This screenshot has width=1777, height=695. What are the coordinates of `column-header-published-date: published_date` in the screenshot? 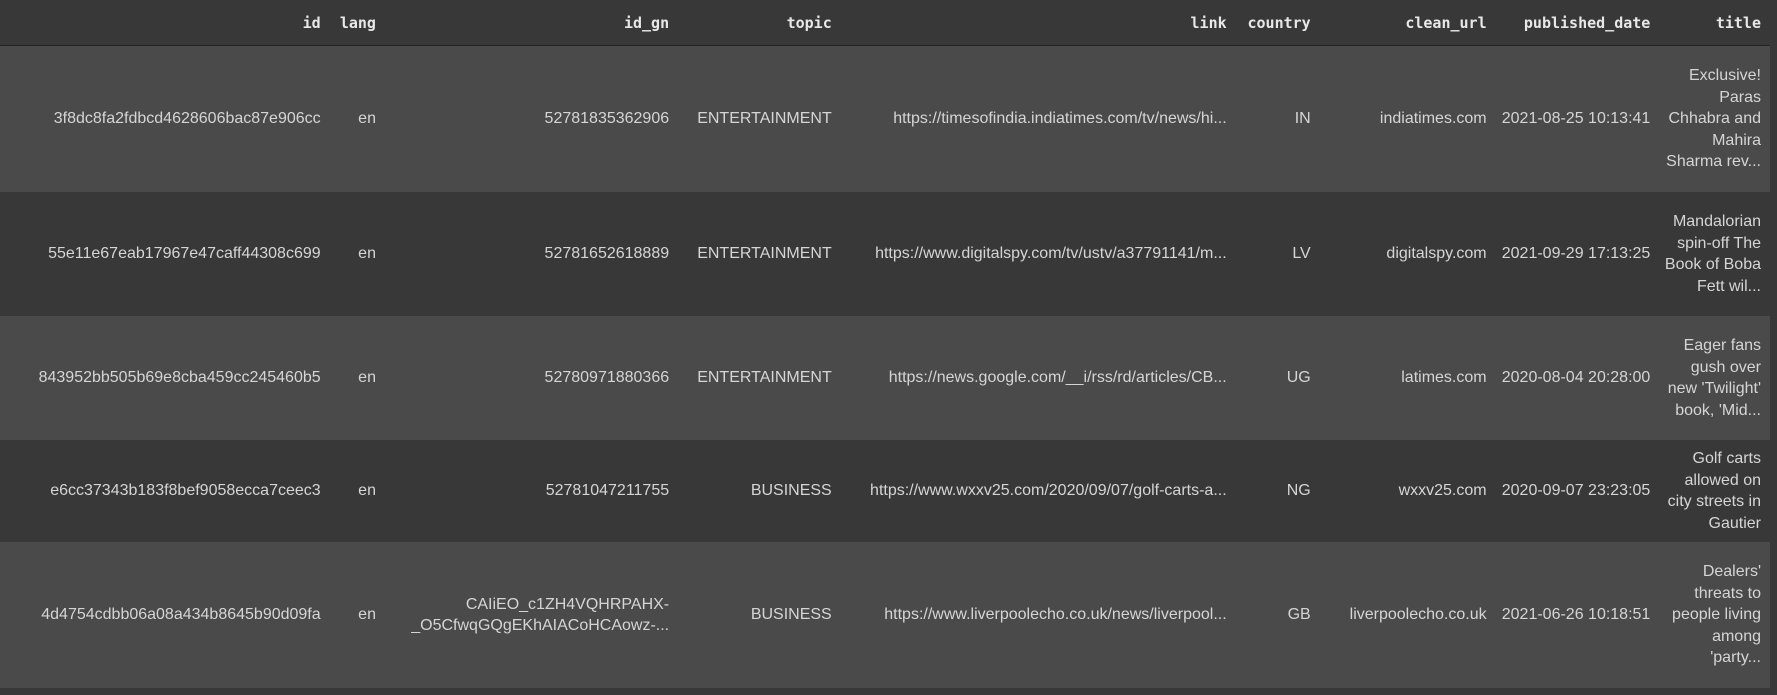 It's located at (1577, 23).